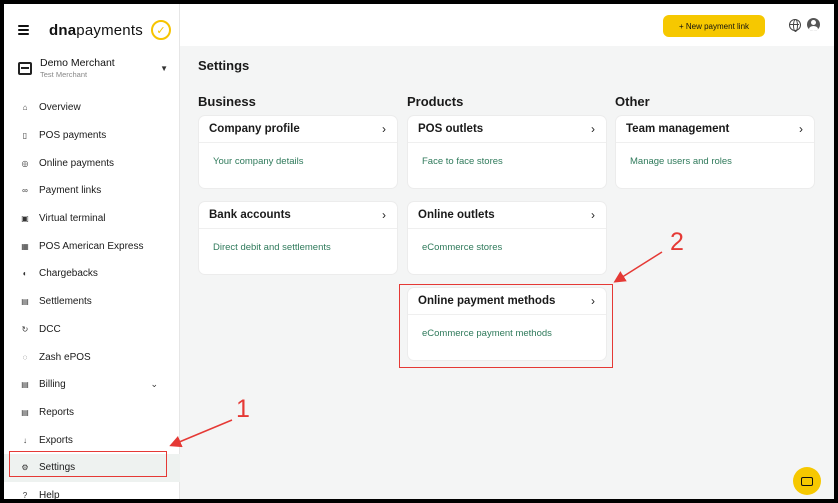 Image resolution: width=838 pixels, height=503 pixels. I want to click on sidebar-item-label: Overview, so click(60, 108).